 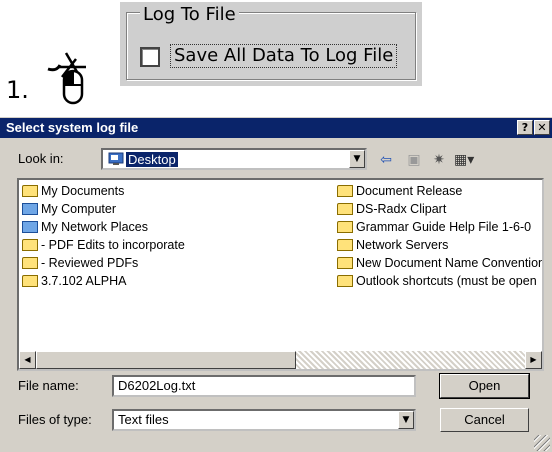 I want to click on up-folder-icon: ▣, so click(x=414, y=160).